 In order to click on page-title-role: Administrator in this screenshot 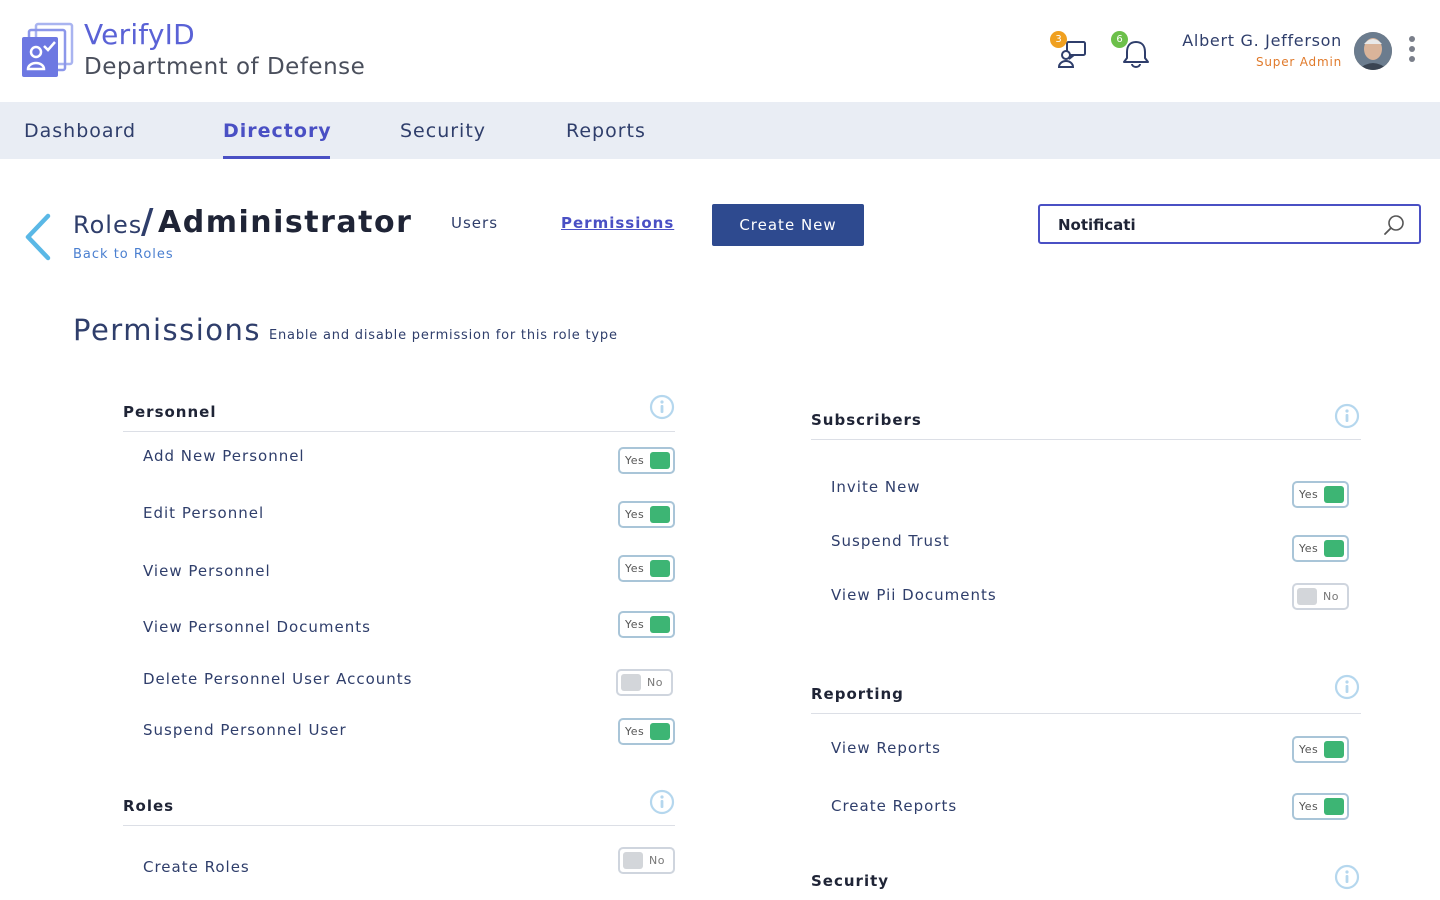, I will do `click(285, 222)`.